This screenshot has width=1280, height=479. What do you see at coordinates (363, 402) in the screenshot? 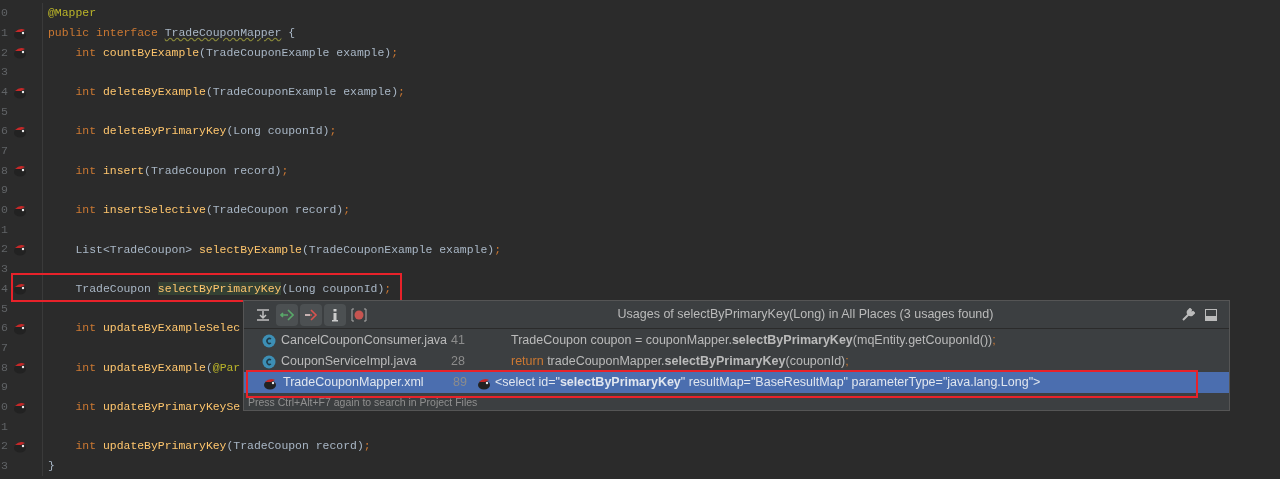
I see `hint-text: Press Ctrl+Alt+F7 again to search in Project Files` at bounding box center [363, 402].